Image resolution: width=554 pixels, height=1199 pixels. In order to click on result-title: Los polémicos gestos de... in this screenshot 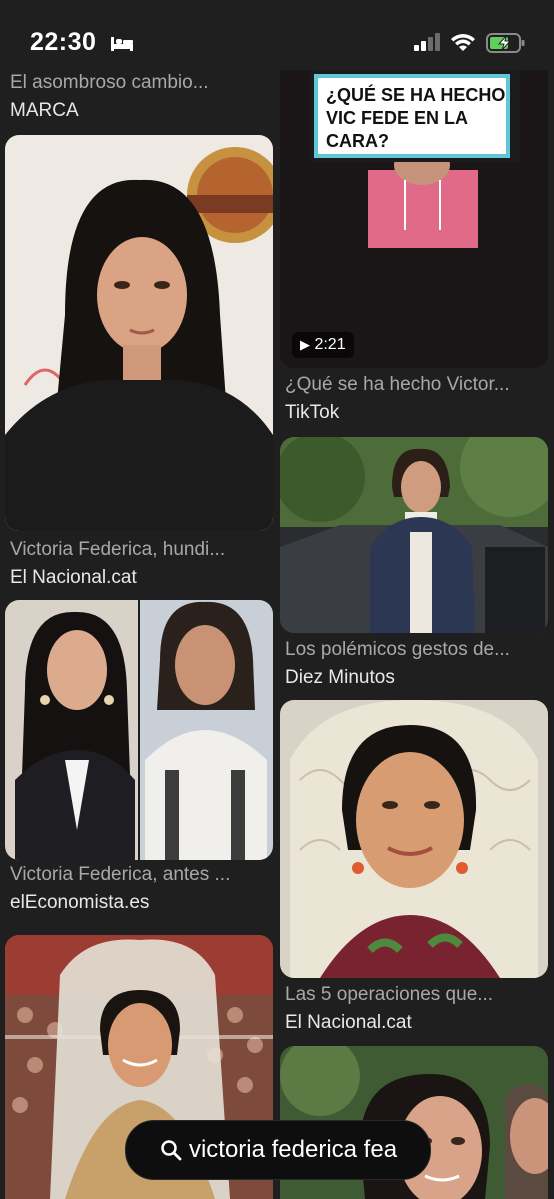, I will do `click(397, 649)`.